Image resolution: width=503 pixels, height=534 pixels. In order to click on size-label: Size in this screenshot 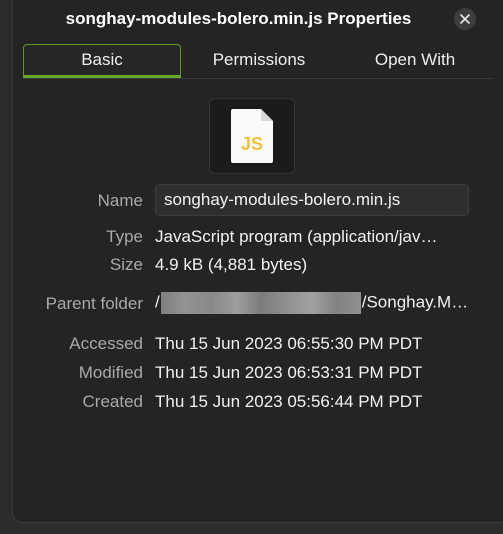, I will do `click(126, 264)`.